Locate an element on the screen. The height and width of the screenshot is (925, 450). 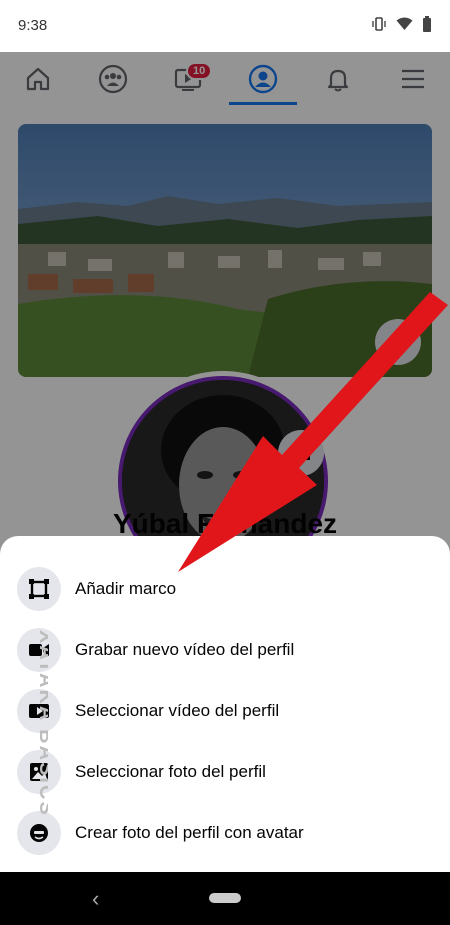
home-pill is located at coordinates (225, 898).